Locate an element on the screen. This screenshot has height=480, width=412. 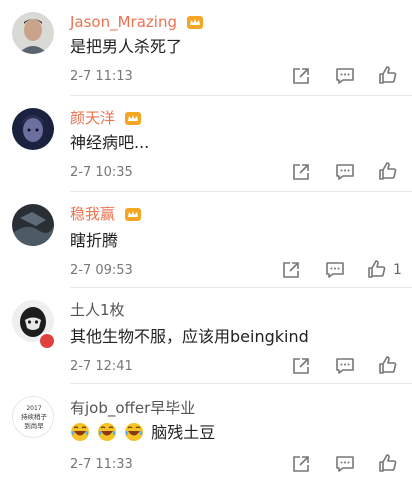
timestamp: 2-7 10:35 is located at coordinates (101, 172).